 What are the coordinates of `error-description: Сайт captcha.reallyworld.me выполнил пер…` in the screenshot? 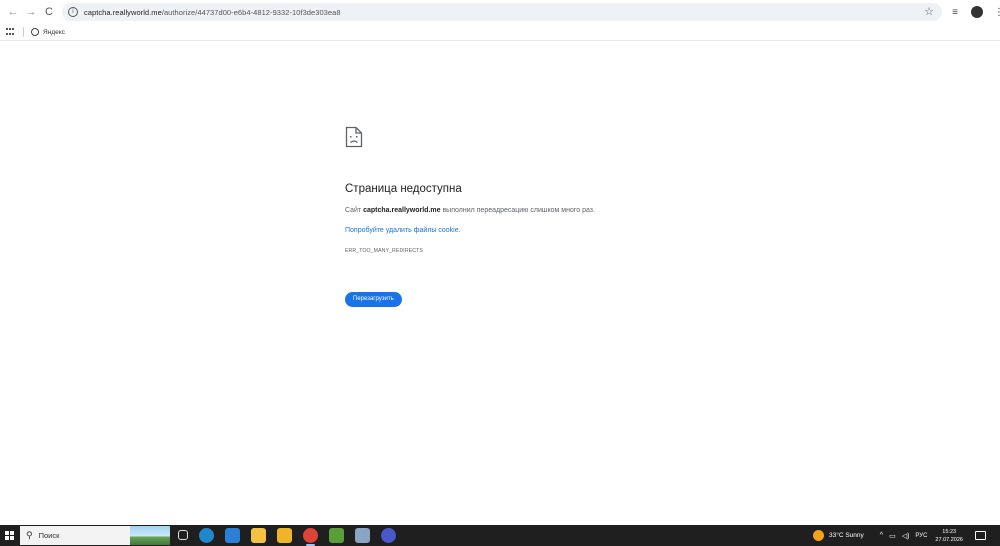 It's located at (505, 210).